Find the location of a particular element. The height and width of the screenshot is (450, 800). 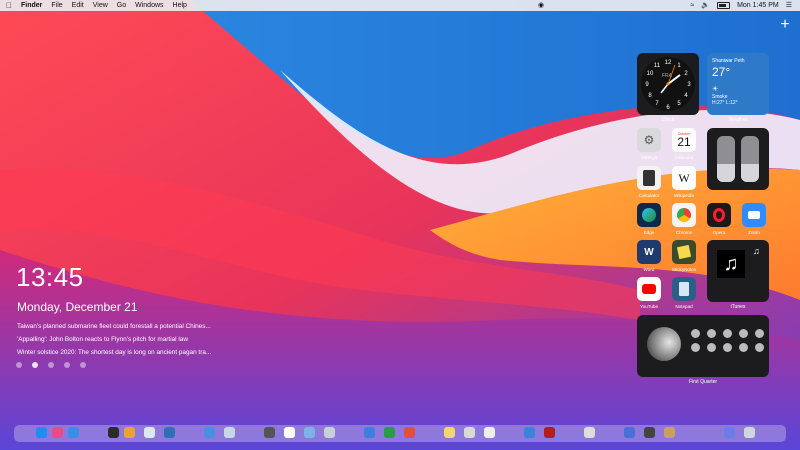

desktop-date: Monday, December 21 is located at coordinates (77, 307).